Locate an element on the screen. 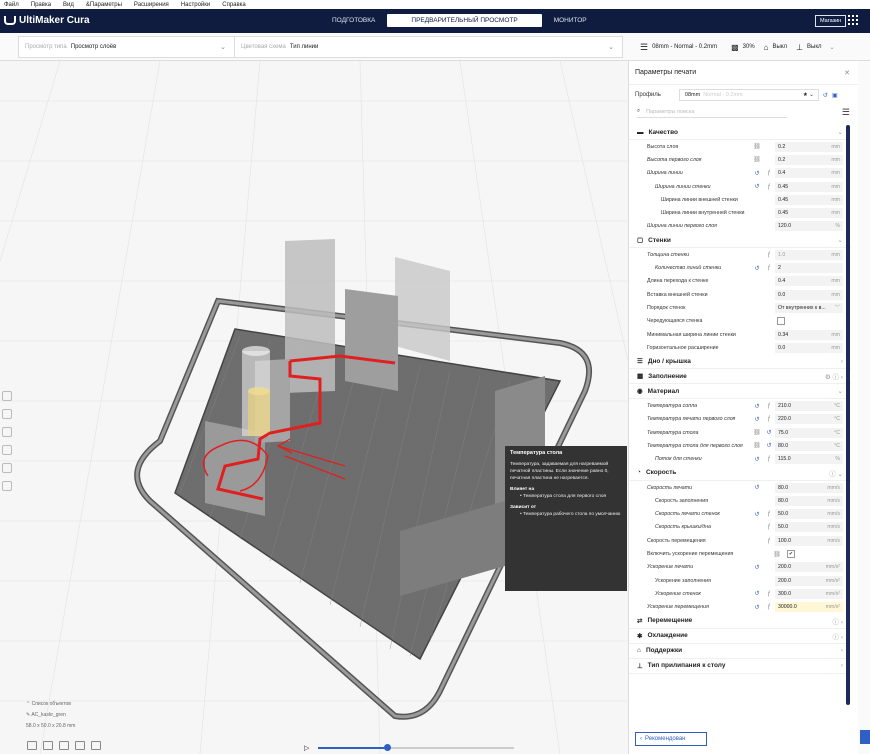 This screenshot has height=754, width=870. category-adhesion: ⊥ Тип прилипания к столу ‹ is located at coordinates (740, 666).